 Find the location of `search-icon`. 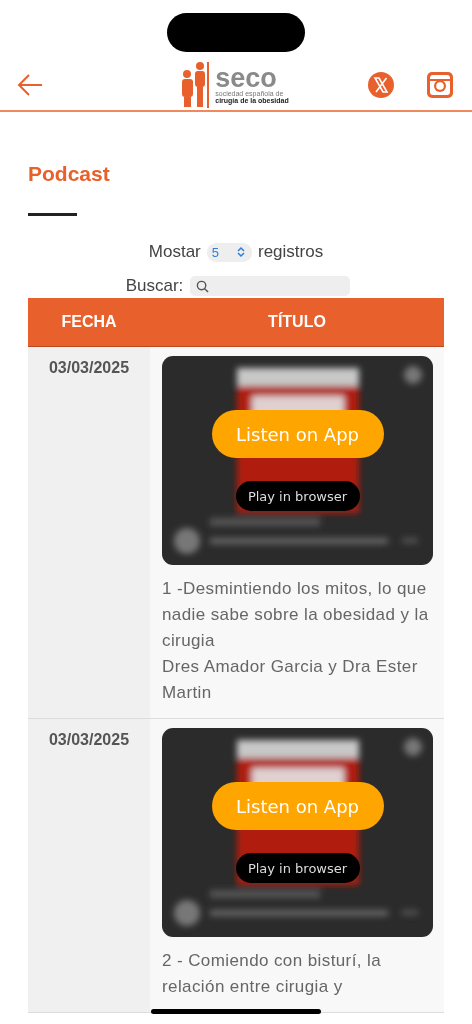

search-icon is located at coordinates (203, 286).